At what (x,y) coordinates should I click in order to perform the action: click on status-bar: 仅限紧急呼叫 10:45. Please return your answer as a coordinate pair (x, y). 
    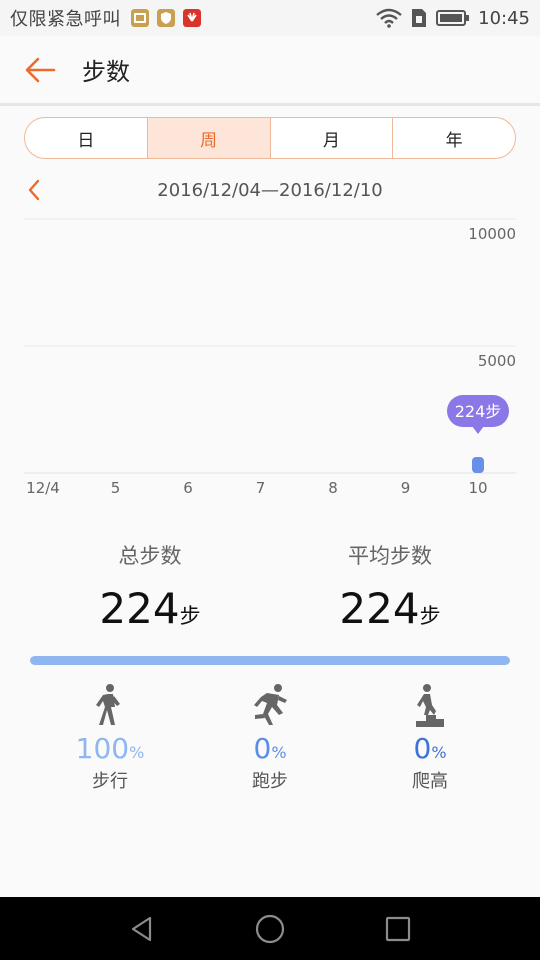
    Looking at the image, I should click on (270, 18).